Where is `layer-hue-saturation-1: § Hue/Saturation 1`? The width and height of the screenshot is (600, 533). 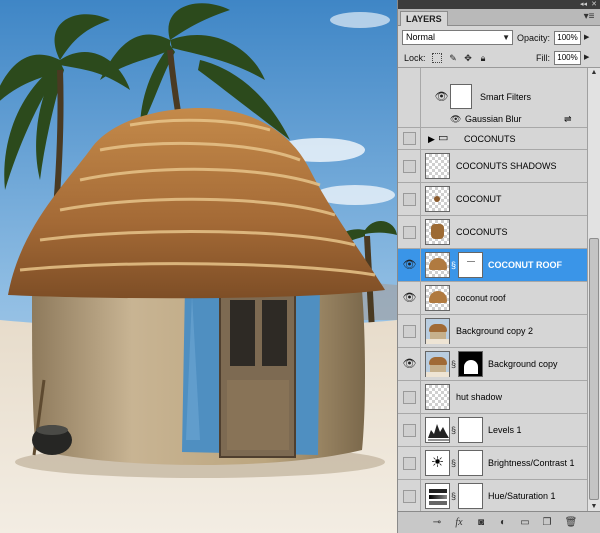
layer-hue-saturation-1: § Hue/Saturation 1 is located at coordinates (492, 495).